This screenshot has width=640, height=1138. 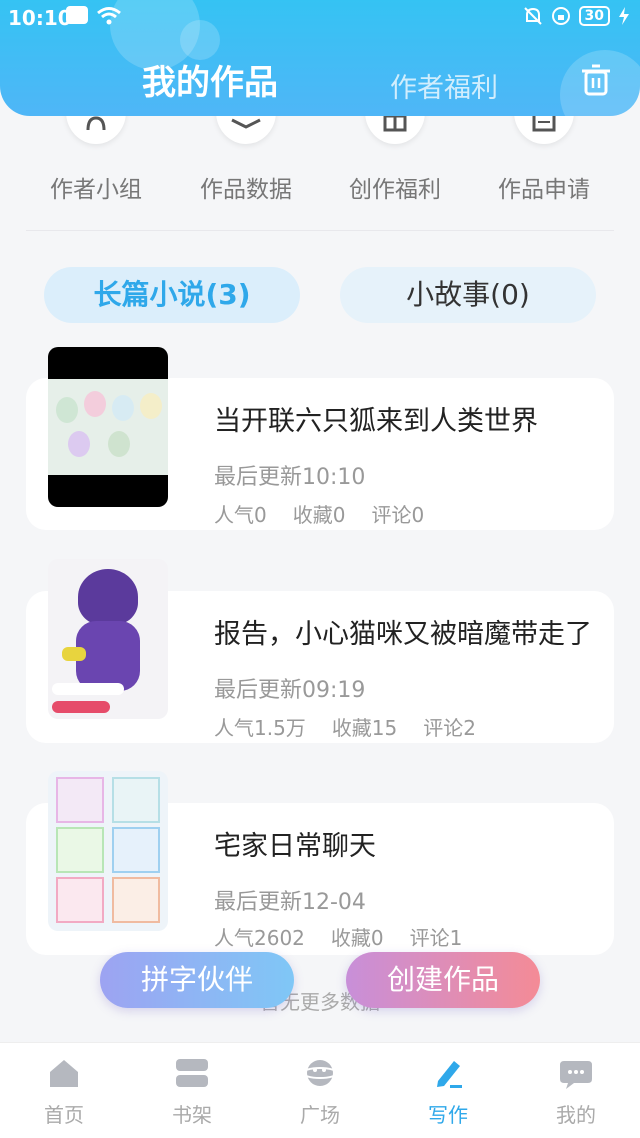 What do you see at coordinates (376, 418) in the screenshot?
I see `work-title: 当开联六只狐来到人类世界` at bounding box center [376, 418].